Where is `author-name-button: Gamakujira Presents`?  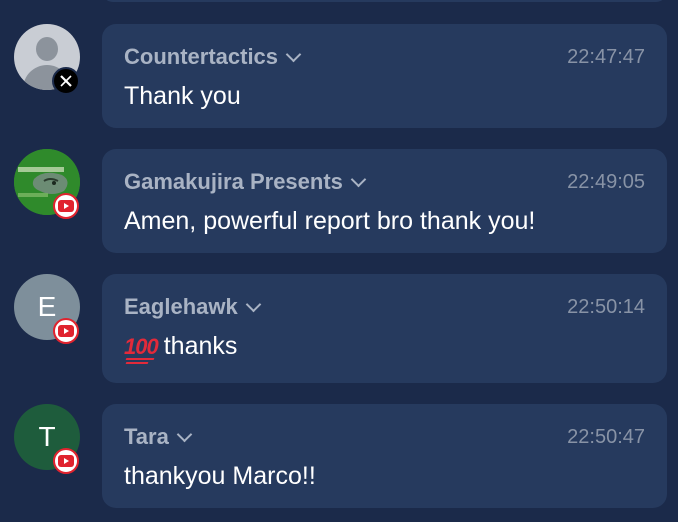 author-name-button: Gamakujira Presents is located at coordinates (245, 182).